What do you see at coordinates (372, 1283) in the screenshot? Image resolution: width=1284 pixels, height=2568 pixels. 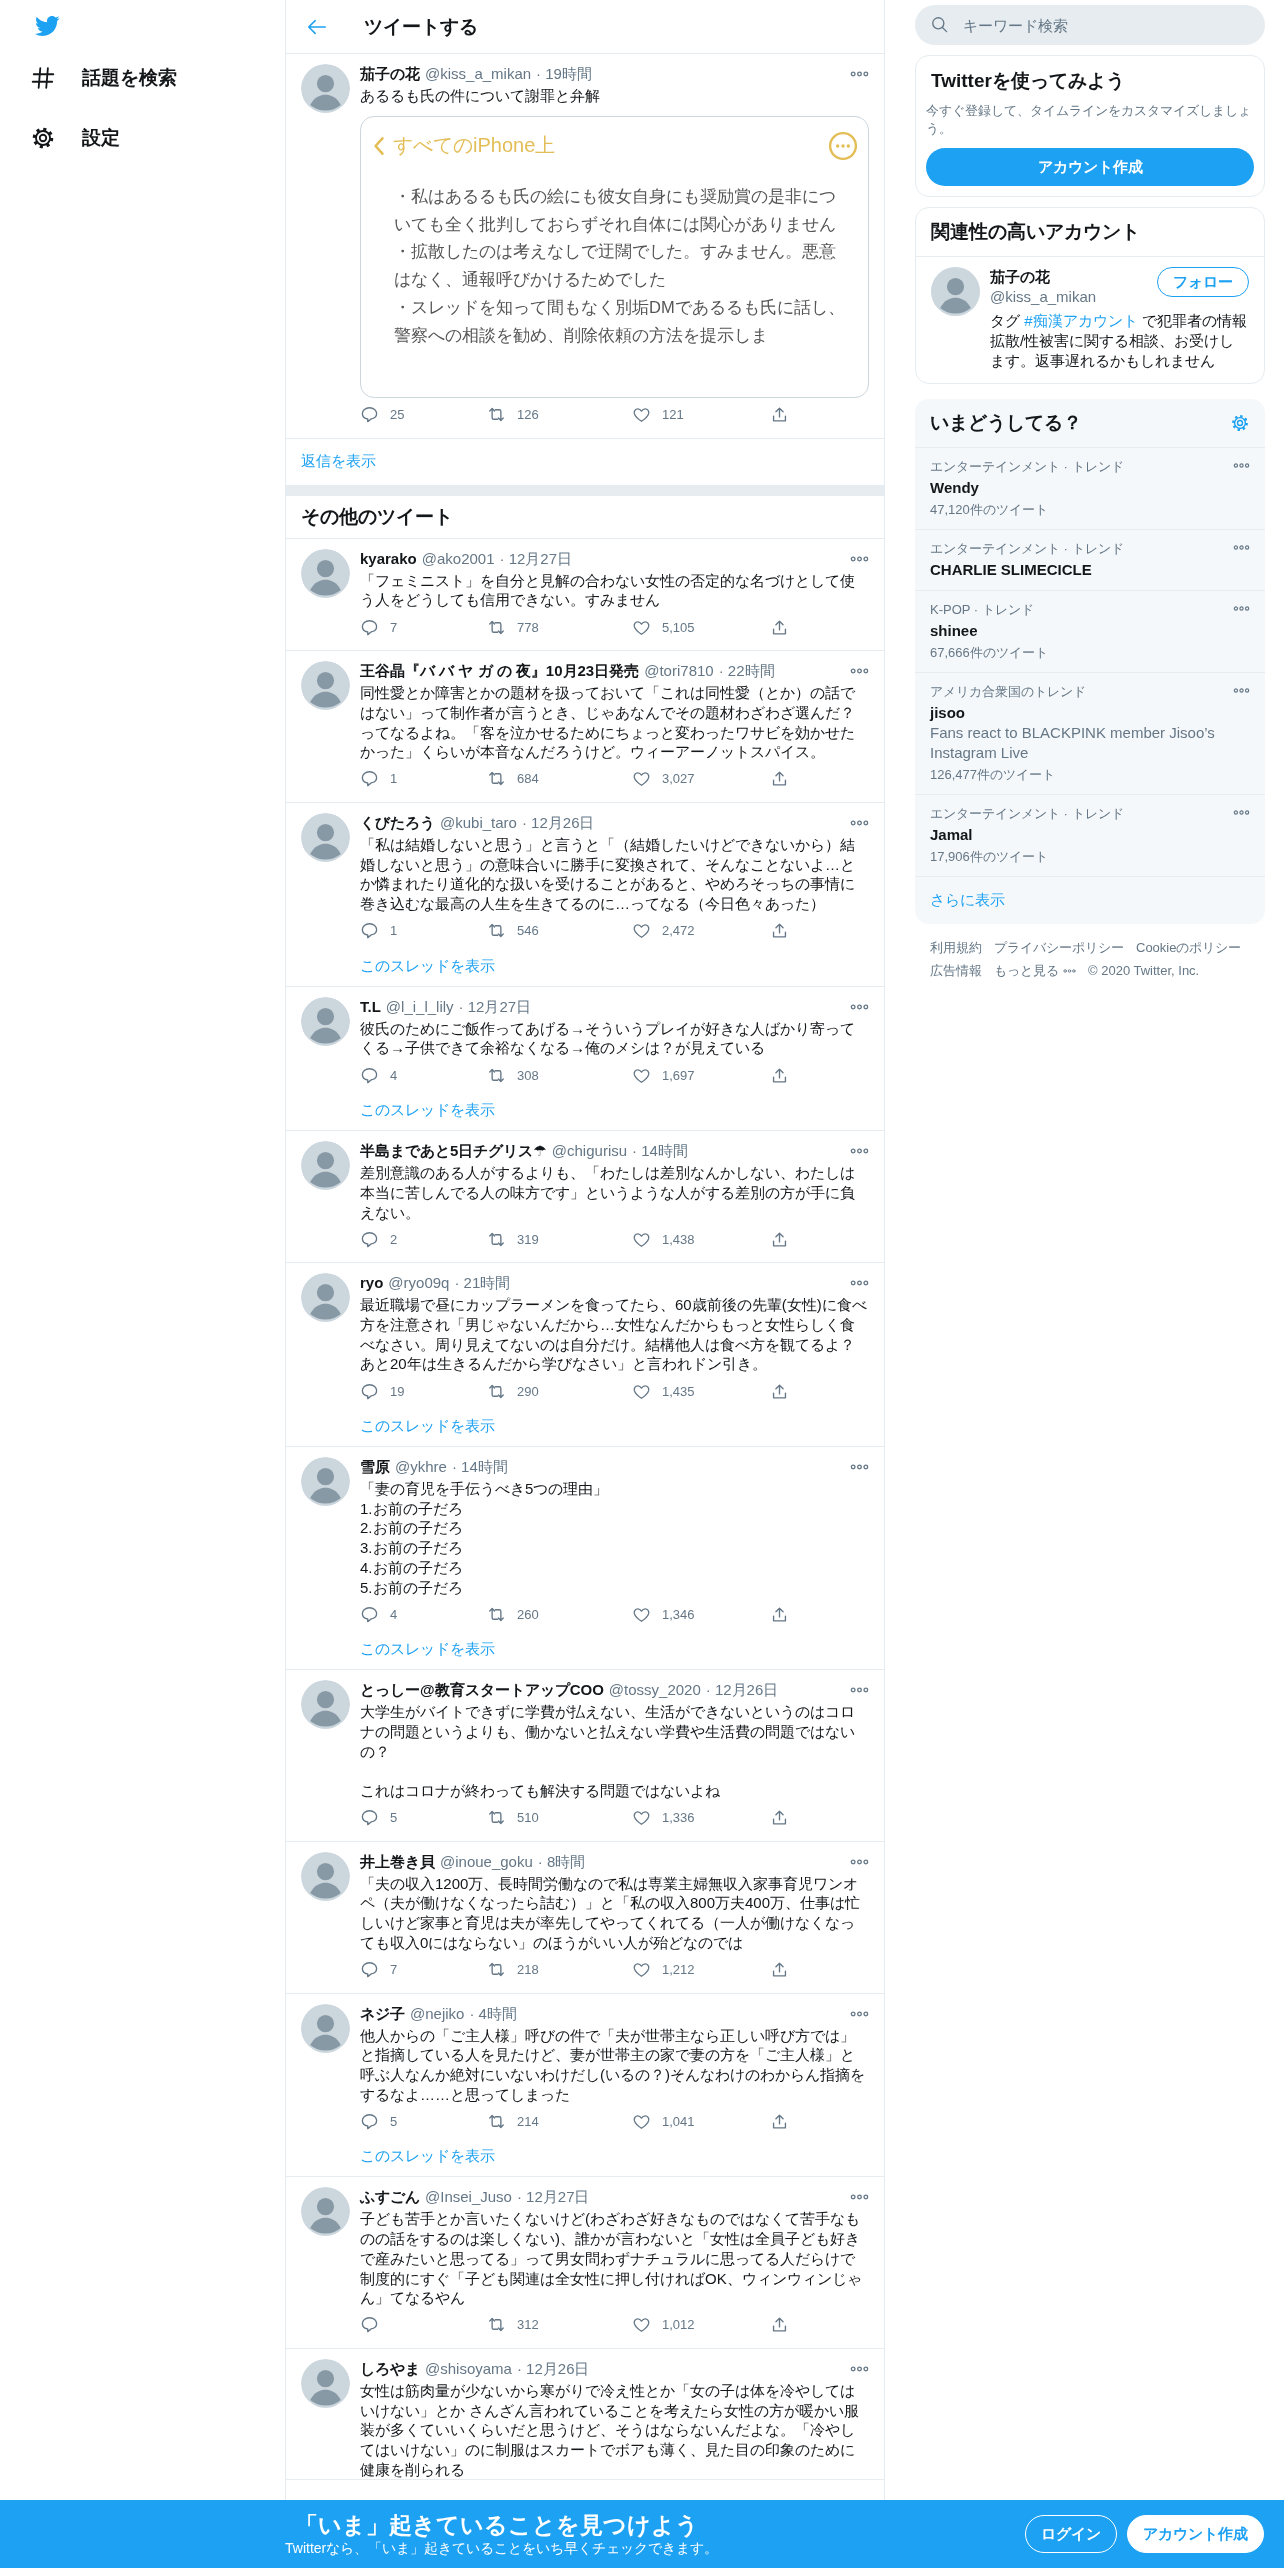 I see `user-name: ryo` at bounding box center [372, 1283].